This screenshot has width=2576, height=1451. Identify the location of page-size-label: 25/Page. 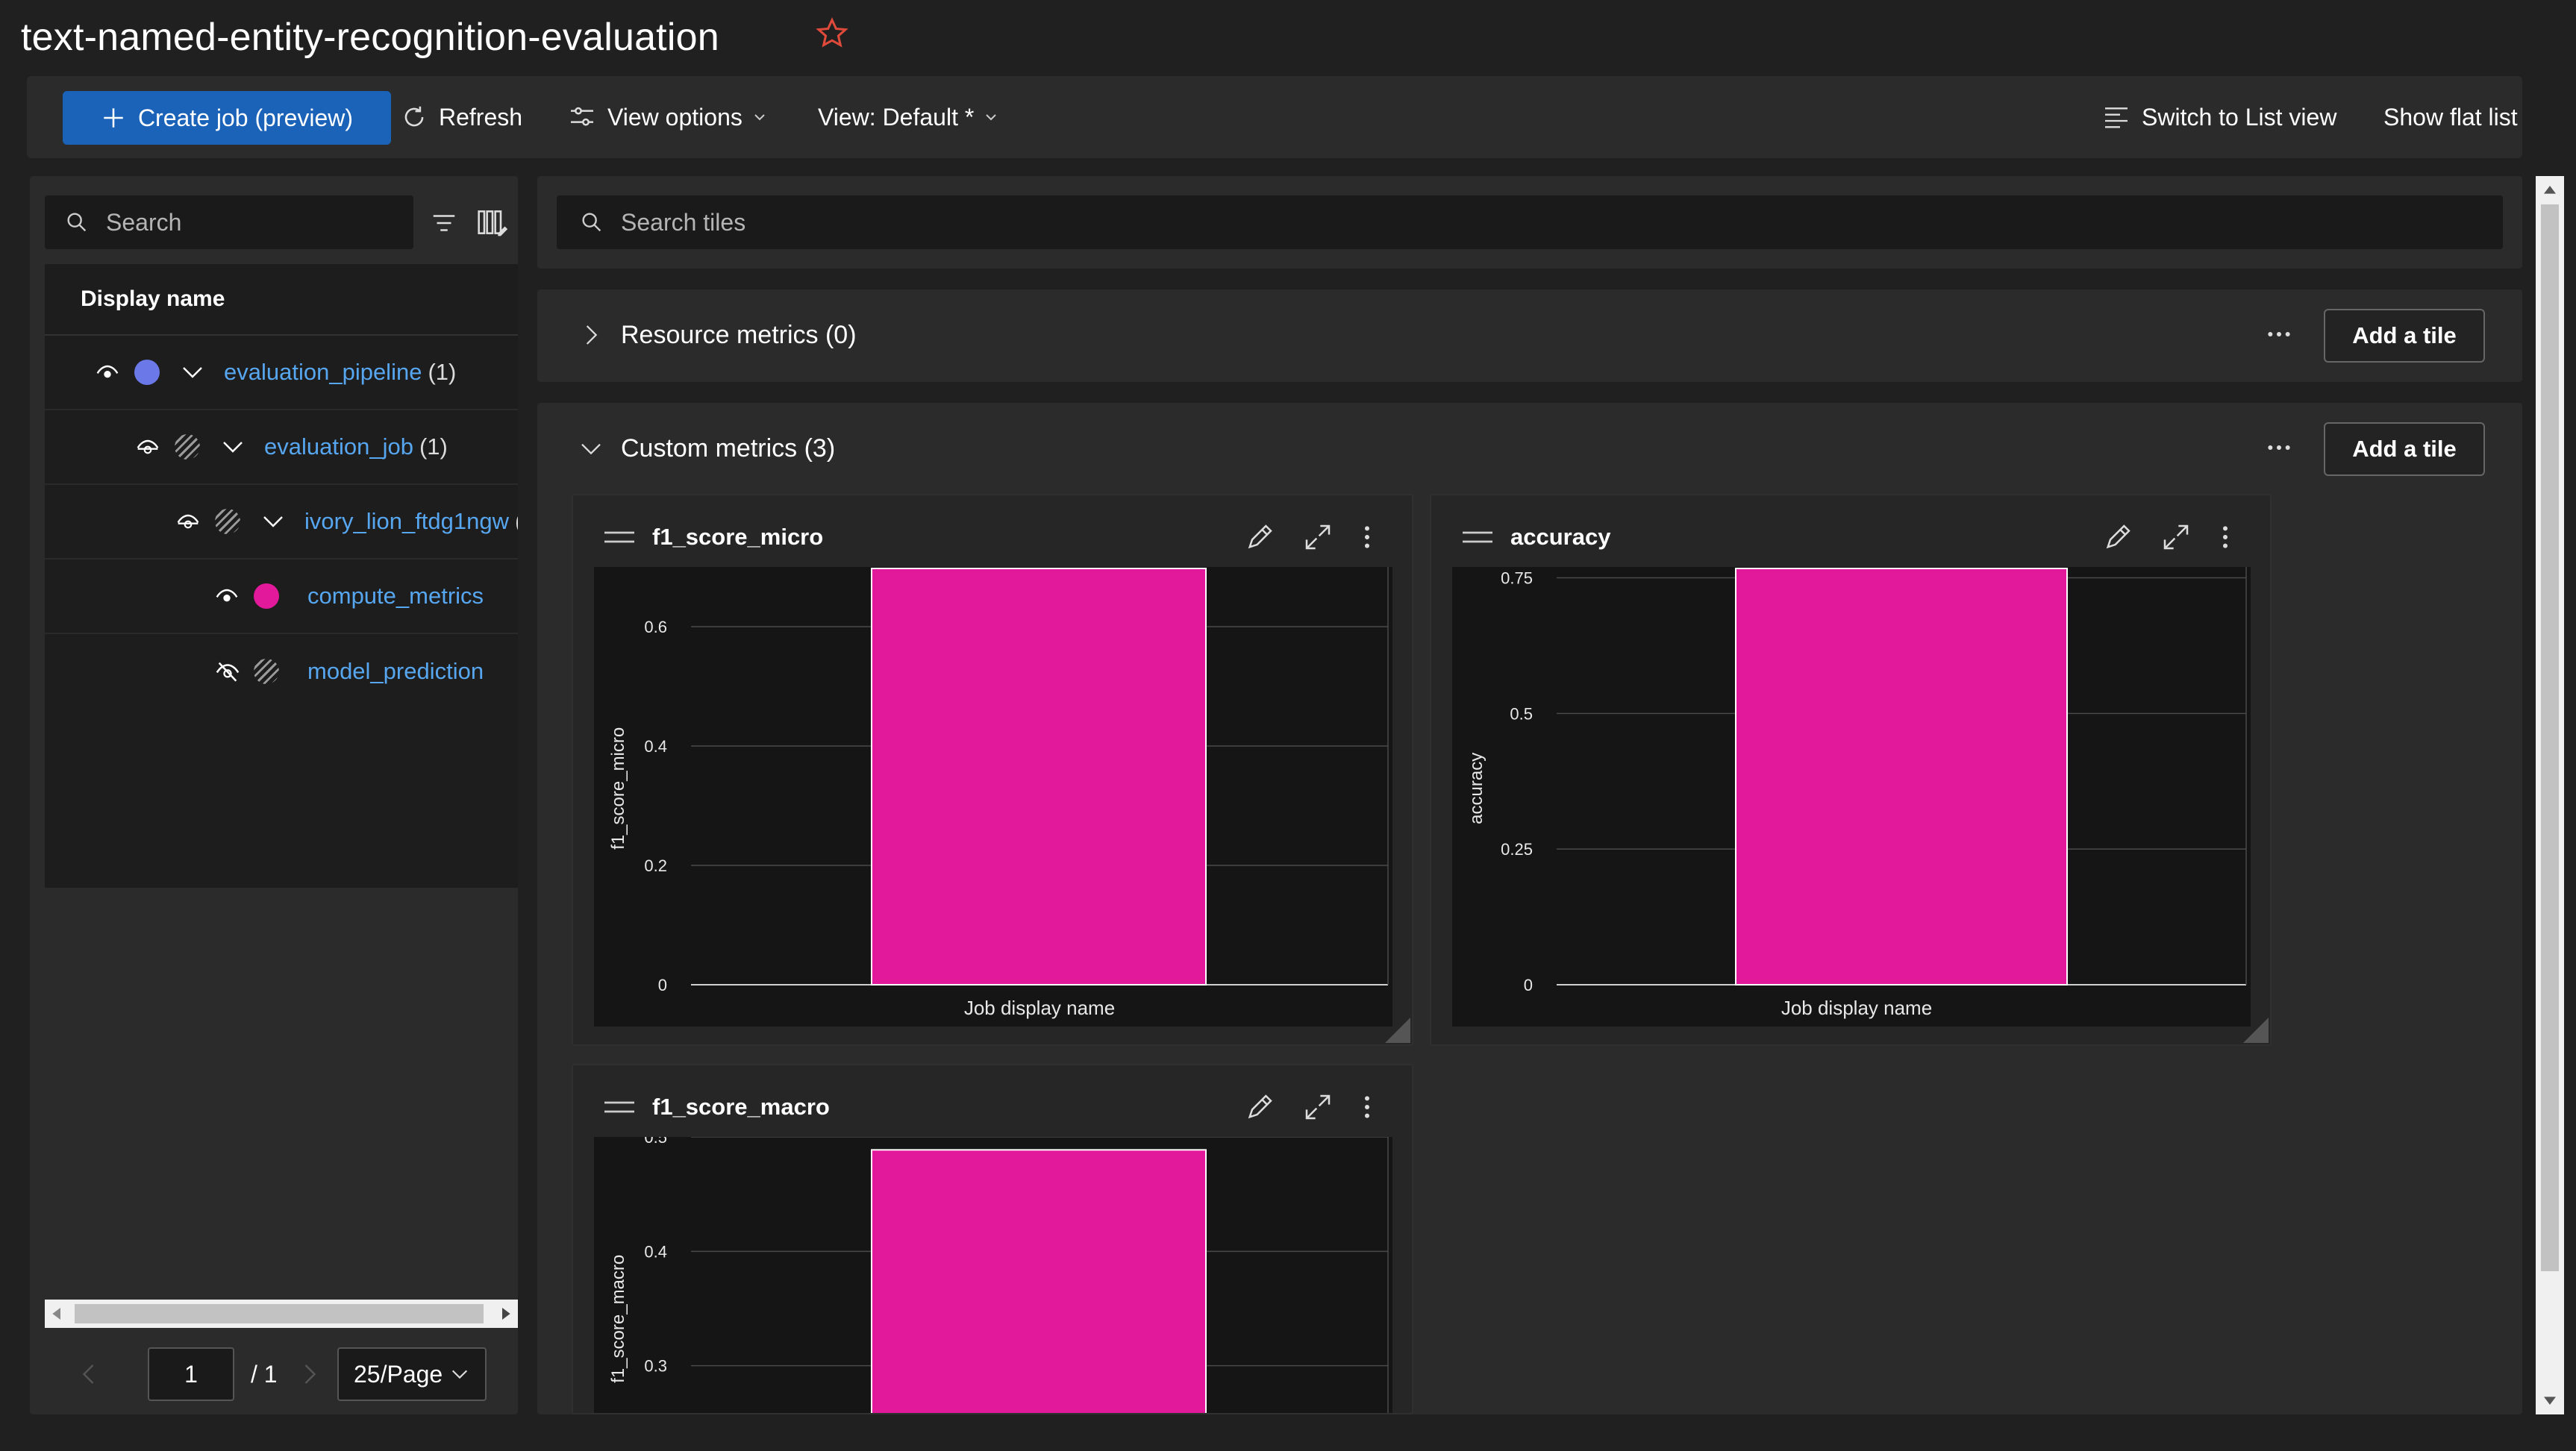
(398, 1374).